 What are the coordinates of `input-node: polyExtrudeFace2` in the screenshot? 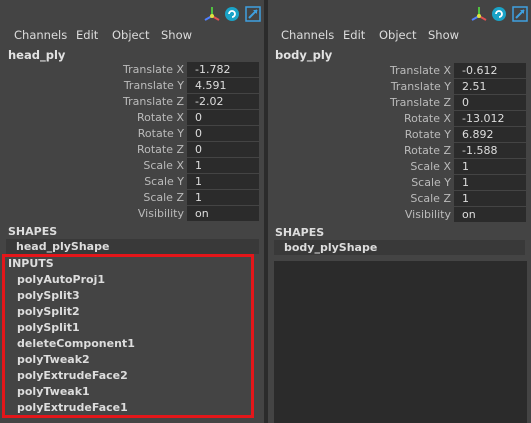 It's located at (72, 375).